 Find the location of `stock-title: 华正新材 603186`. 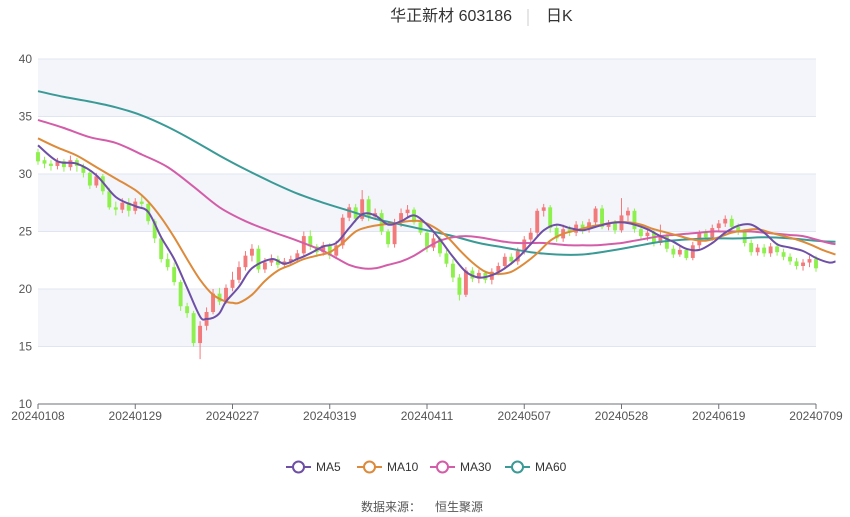

stock-title: 华正新材 603186 is located at coordinates (451, 16).